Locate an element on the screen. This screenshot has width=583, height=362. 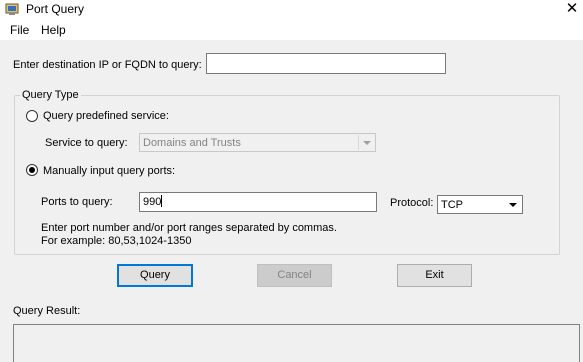
protocol-select-value: TCP is located at coordinates (452, 205).